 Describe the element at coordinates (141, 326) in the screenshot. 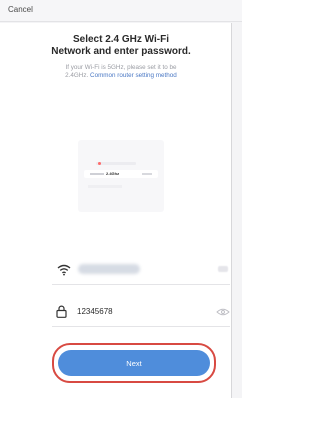

I see `password-divider` at that location.